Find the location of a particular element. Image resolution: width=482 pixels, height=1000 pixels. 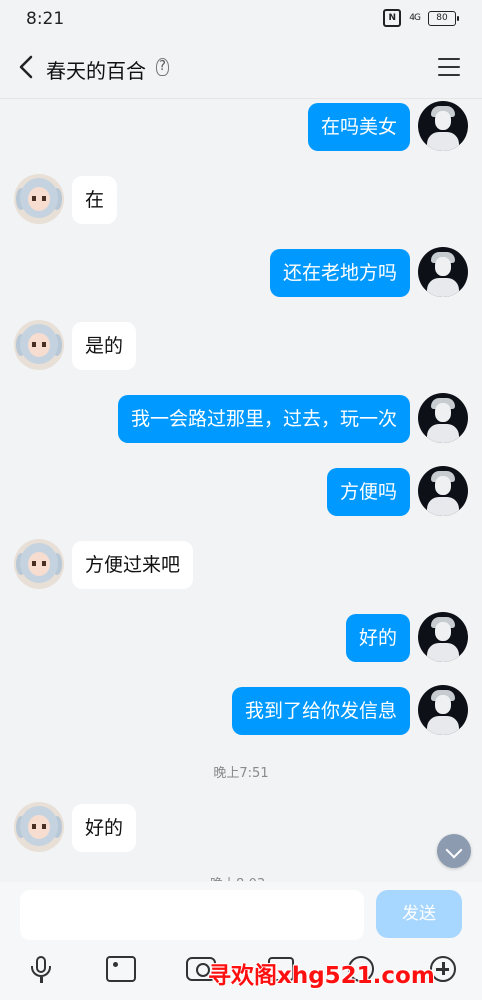

my-message-bubble: 方便吗 is located at coordinates (368, 492).